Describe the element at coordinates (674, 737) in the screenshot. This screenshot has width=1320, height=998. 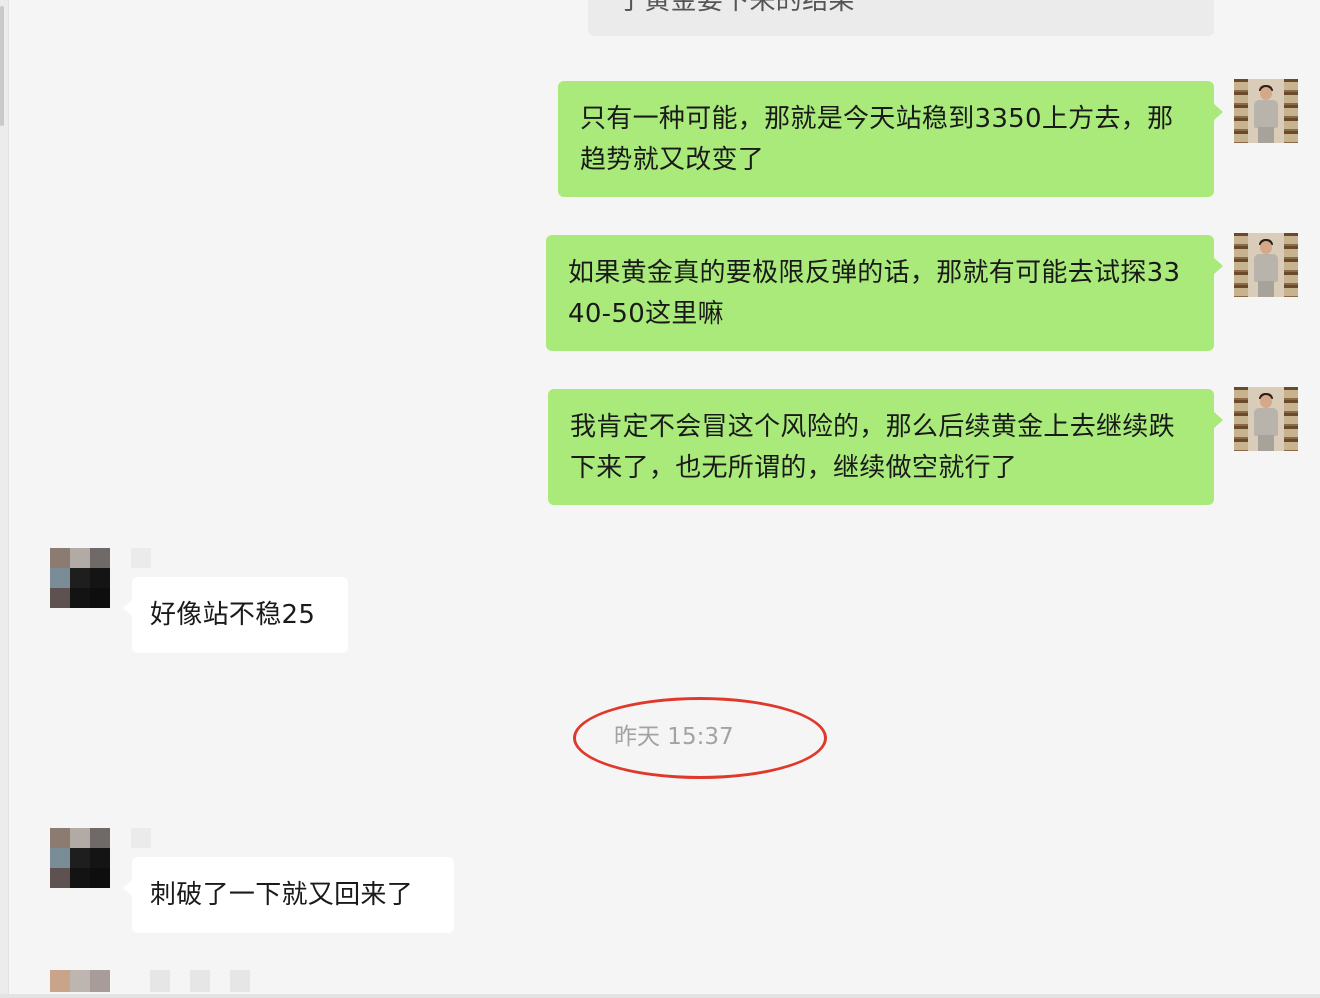
I see `message-timestamp: 昨天 15:37` at that location.